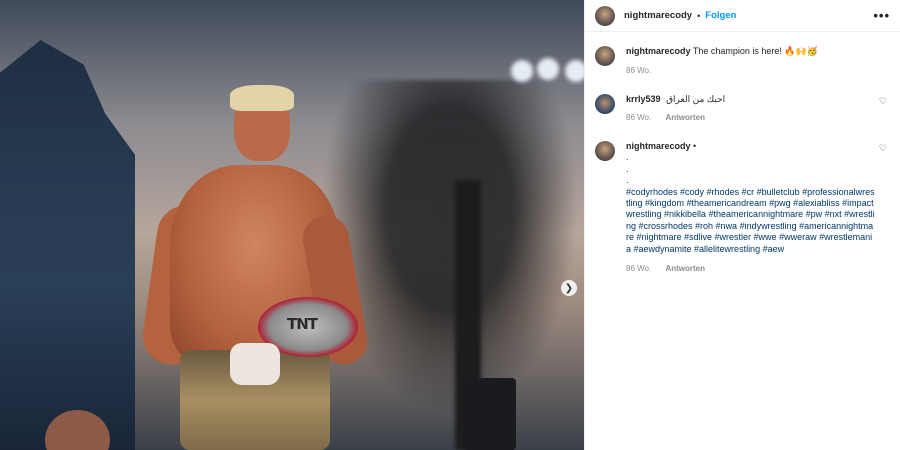  What do you see at coordinates (742, 16) in the screenshot?
I see `post-header: nightmarecody • Folgen •••` at bounding box center [742, 16].